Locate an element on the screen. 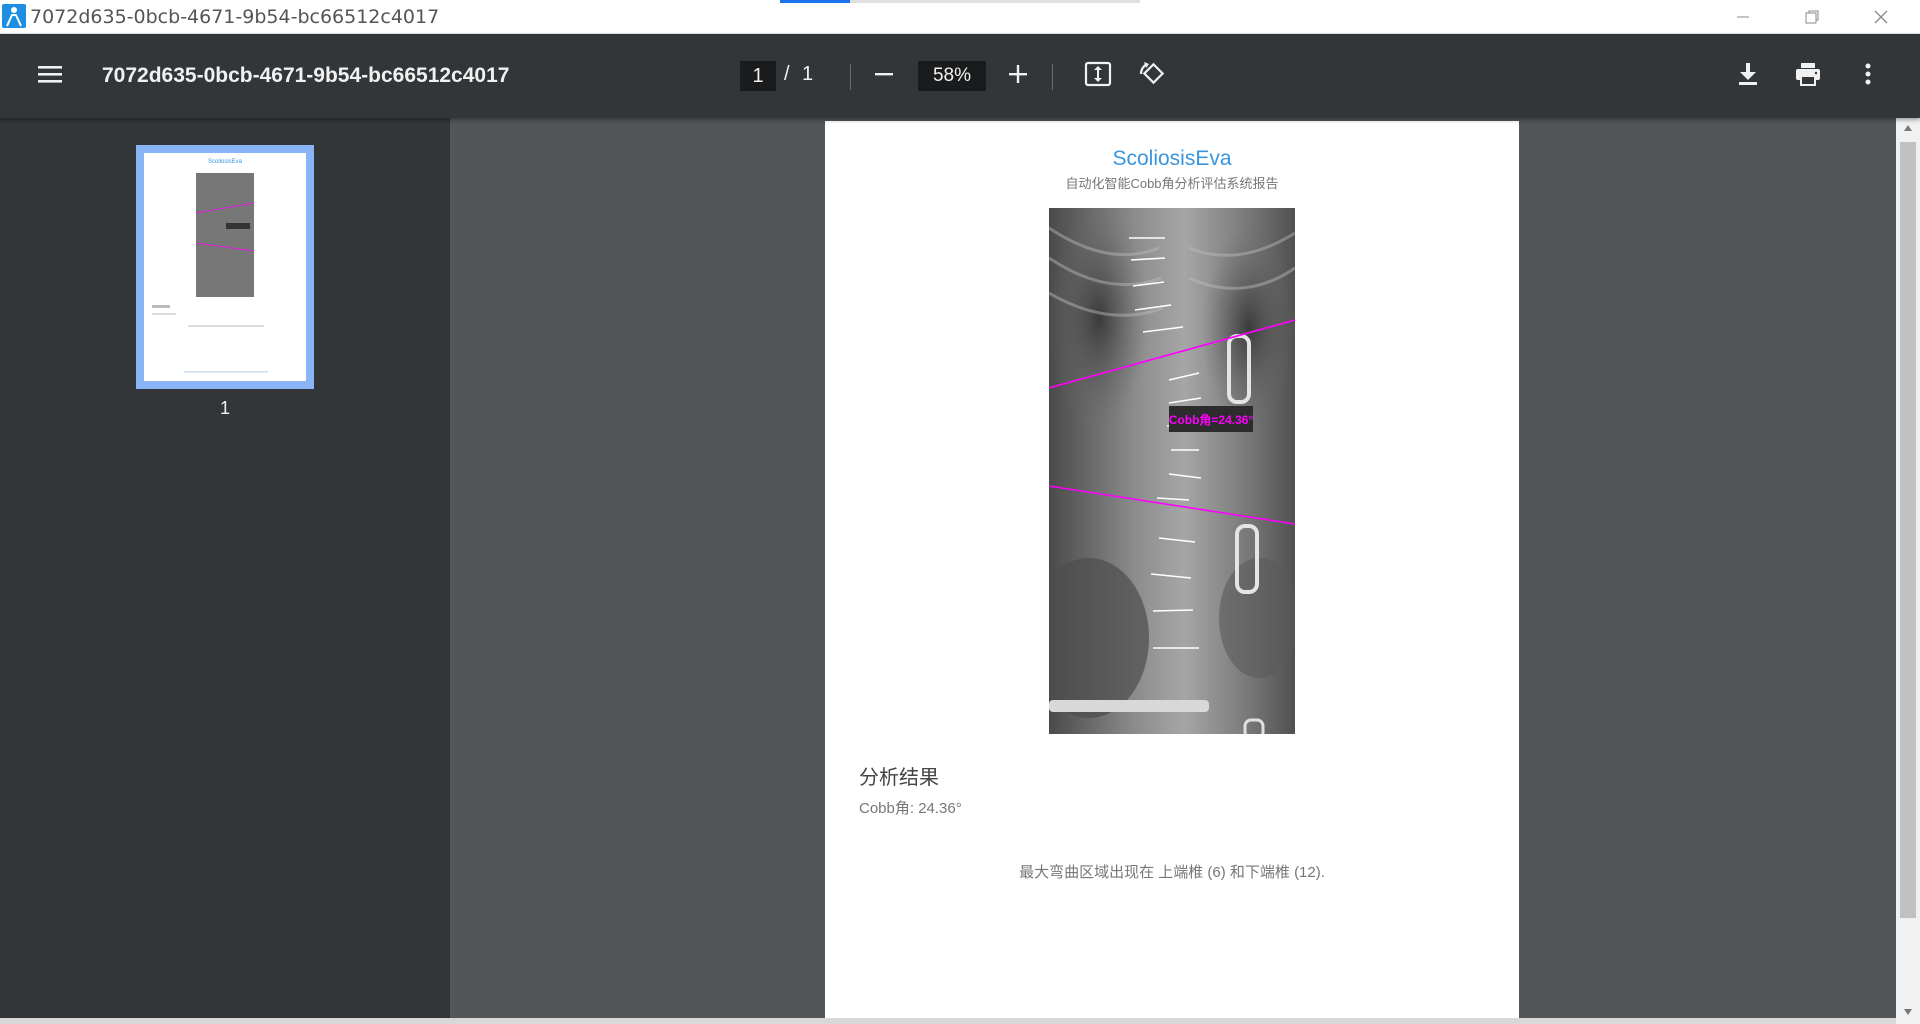 The height and width of the screenshot is (1024, 1920). thumbnail-page-number: 1 is located at coordinates (224, 408).